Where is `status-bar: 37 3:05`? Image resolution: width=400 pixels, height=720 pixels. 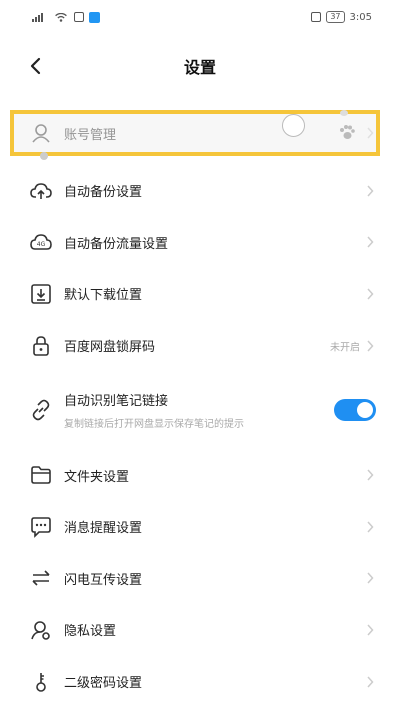
status-bar: 37 3:05 is located at coordinates (200, 17).